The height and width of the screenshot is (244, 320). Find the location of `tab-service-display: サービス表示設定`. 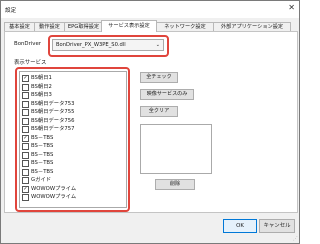

tab-service-display: サービス表示設定 is located at coordinates (129, 26).